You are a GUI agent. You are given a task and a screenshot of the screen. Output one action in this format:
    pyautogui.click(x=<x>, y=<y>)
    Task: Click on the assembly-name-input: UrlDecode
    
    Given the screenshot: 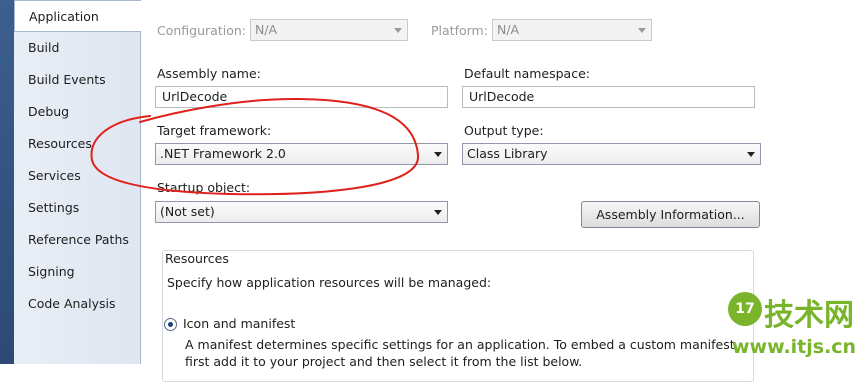 What is the action you would take?
    pyautogui.click(x=301, y=97)
    